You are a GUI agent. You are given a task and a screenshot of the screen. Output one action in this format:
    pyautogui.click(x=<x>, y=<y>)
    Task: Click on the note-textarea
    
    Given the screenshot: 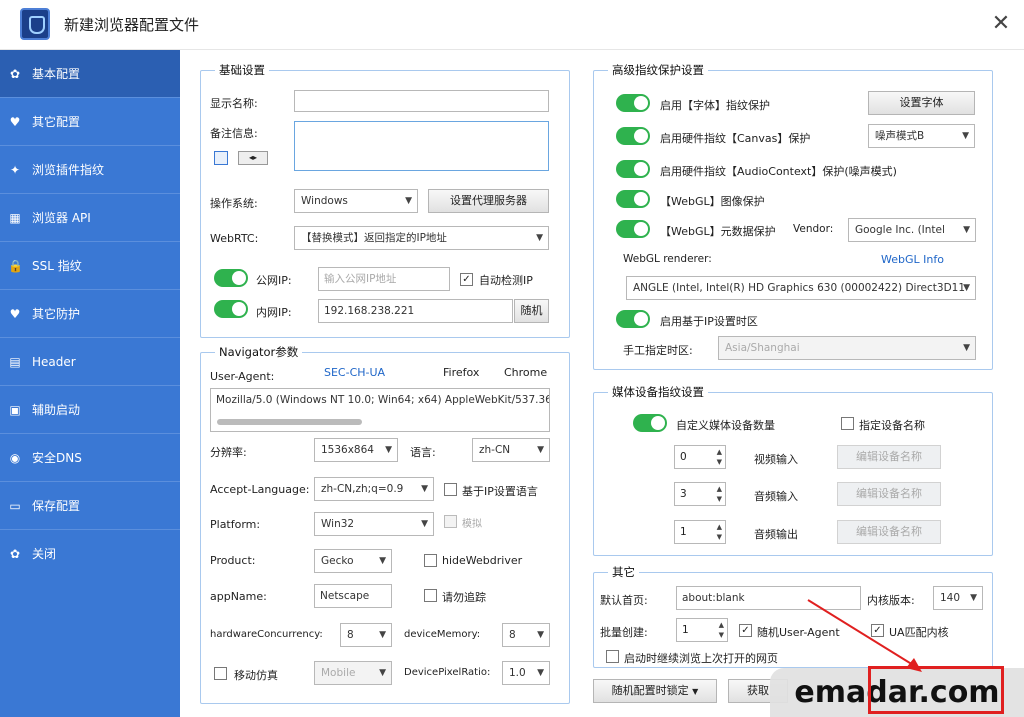 What is the action you would take?
    pyautogui.click(x=421, y=146)
    